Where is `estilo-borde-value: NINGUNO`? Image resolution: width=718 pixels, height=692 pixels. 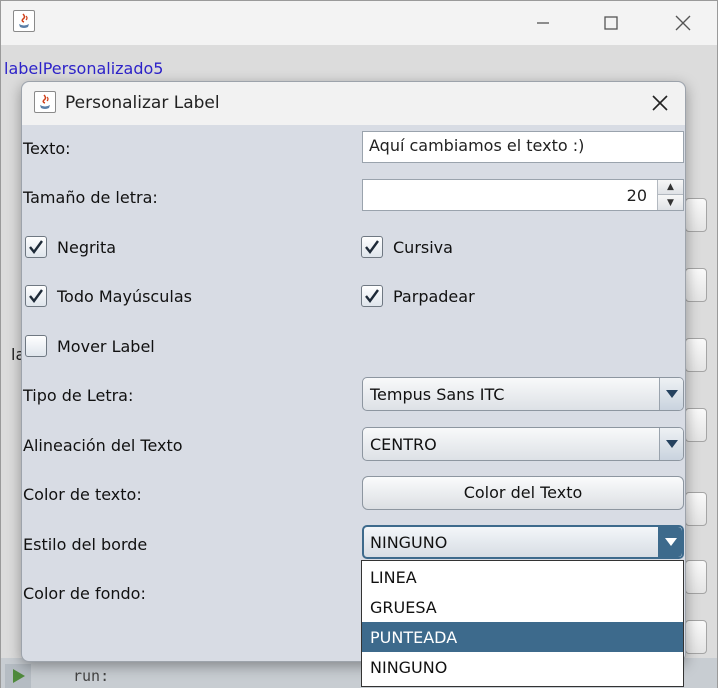
estilo-borde-value: NINGUNO is located at coordinates (409, 542).